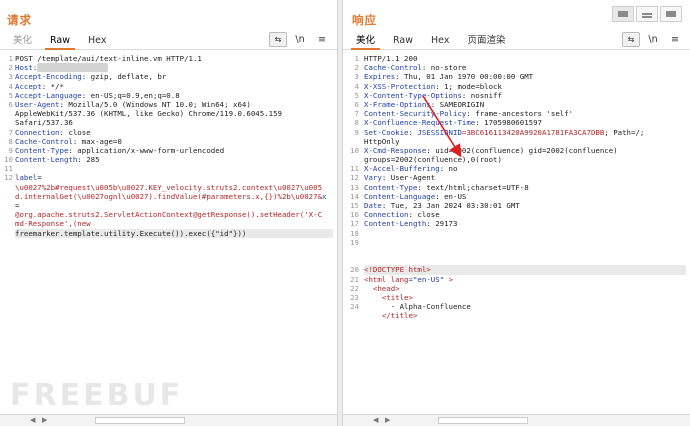  What do you see at coordinates (525, 104) in the screenshot?
I see `code-line: X-Frame-Options: SAMEORIGIN` at bounding box center [525, 104].